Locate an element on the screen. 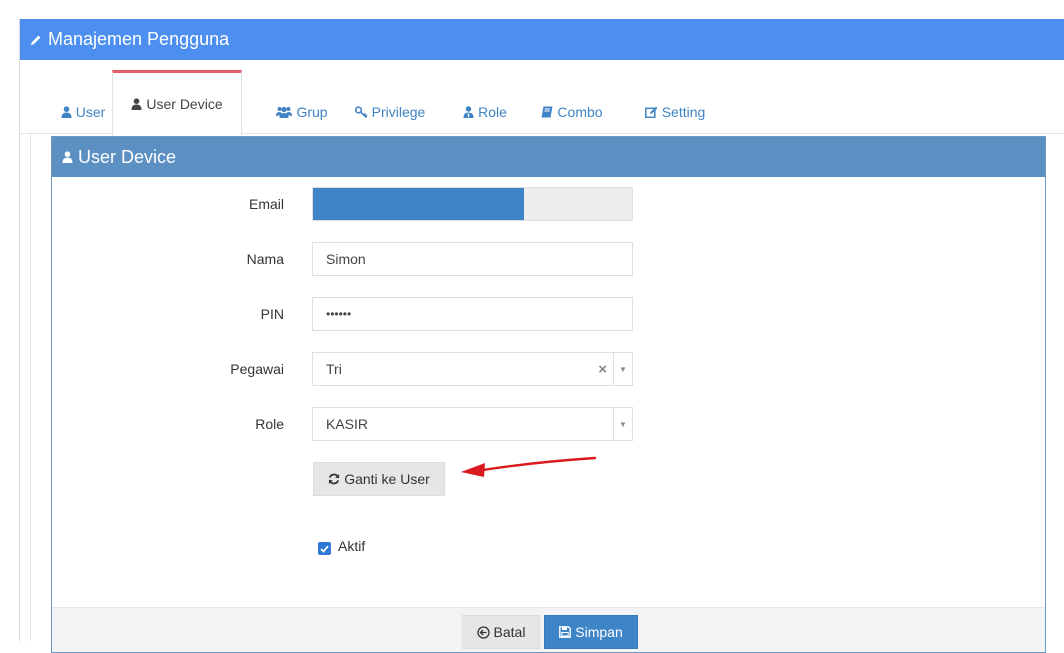  key-icon is located at coordinates (361, 112).